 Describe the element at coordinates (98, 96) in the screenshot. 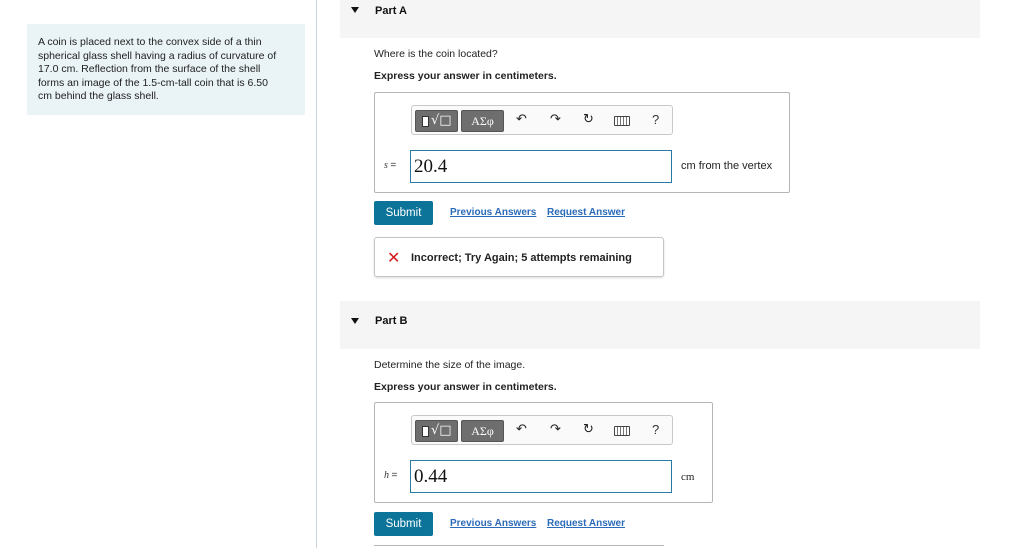

I see `problem-line: cm behind the glass shell.` at that location.